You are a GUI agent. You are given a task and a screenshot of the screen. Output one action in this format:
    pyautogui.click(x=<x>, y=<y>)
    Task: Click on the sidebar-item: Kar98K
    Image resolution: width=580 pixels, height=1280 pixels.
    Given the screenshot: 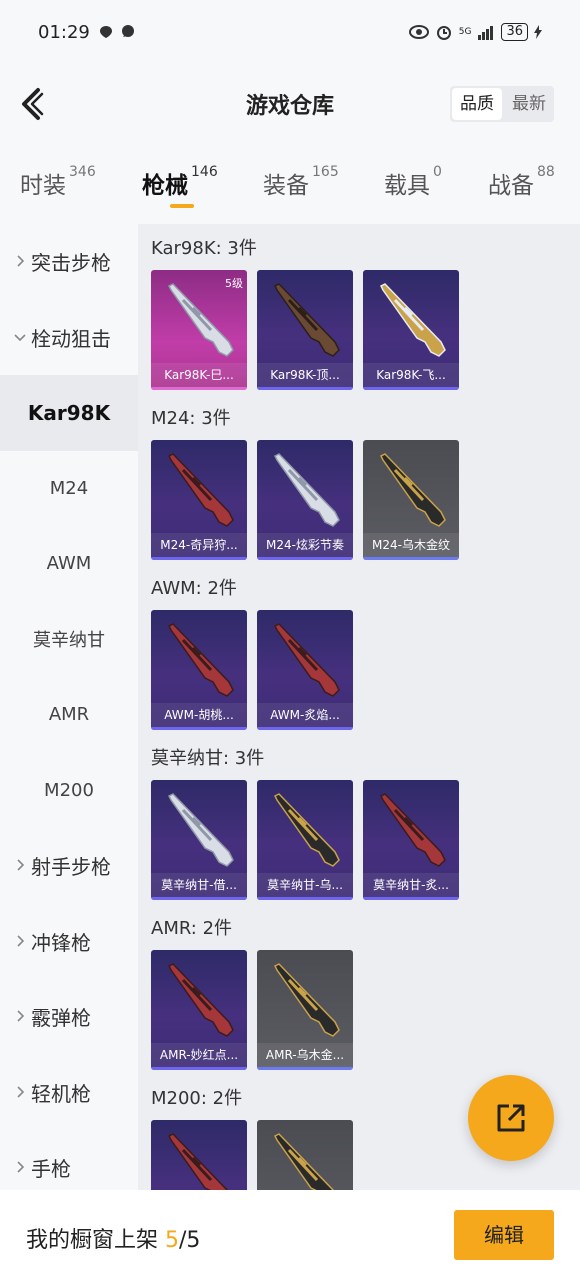 What is the action you would take?
    pyautogui.click(x=69, y=413)
    